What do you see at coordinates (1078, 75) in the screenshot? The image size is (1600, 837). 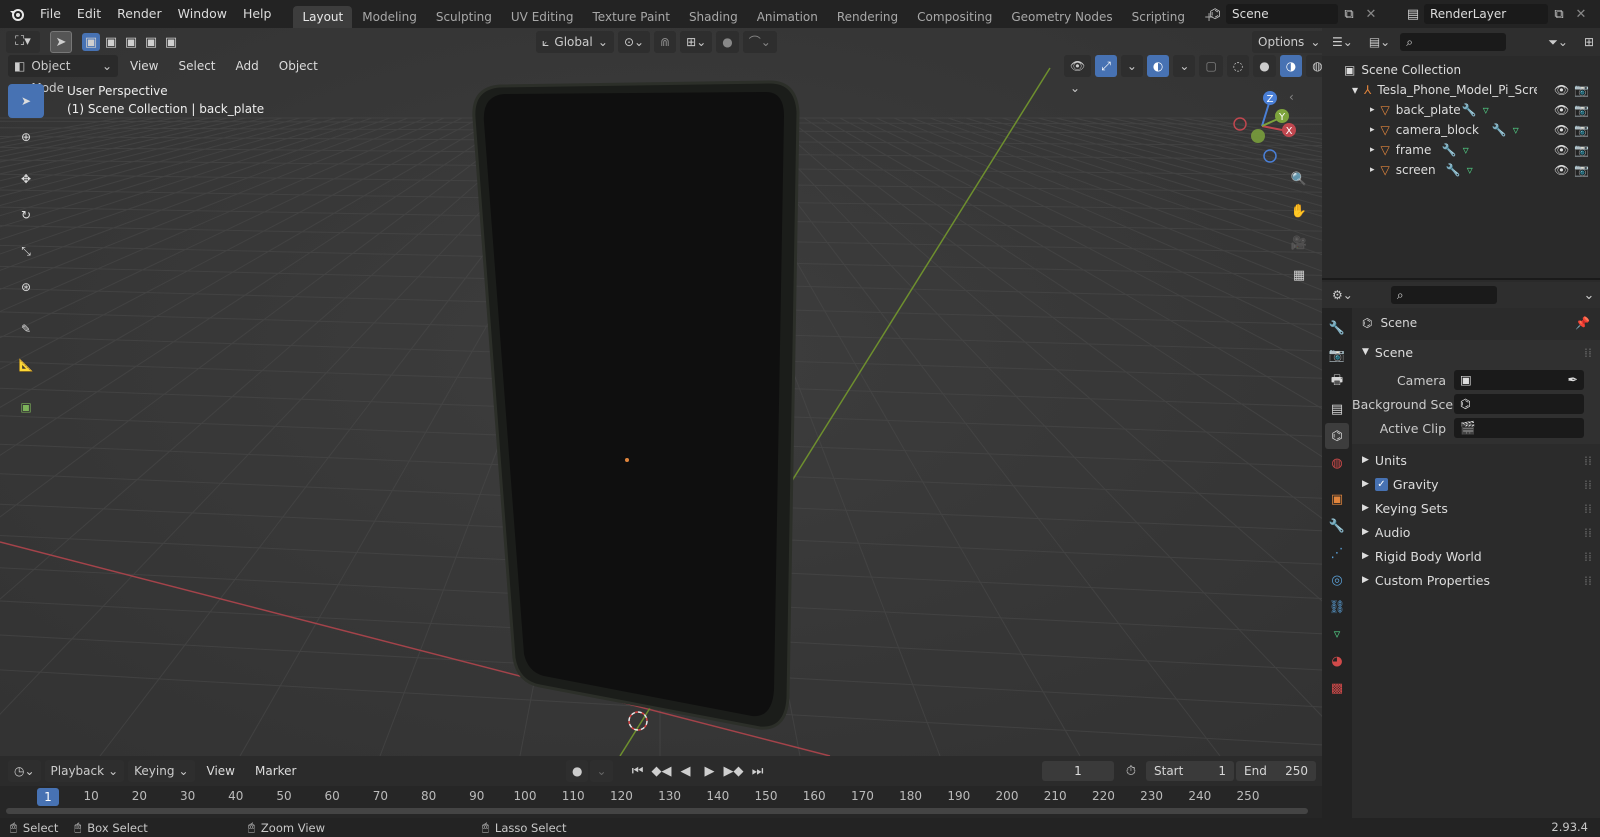 I see `visibility-dropdown: 👁⌄` at bounding box center [1078, 75].